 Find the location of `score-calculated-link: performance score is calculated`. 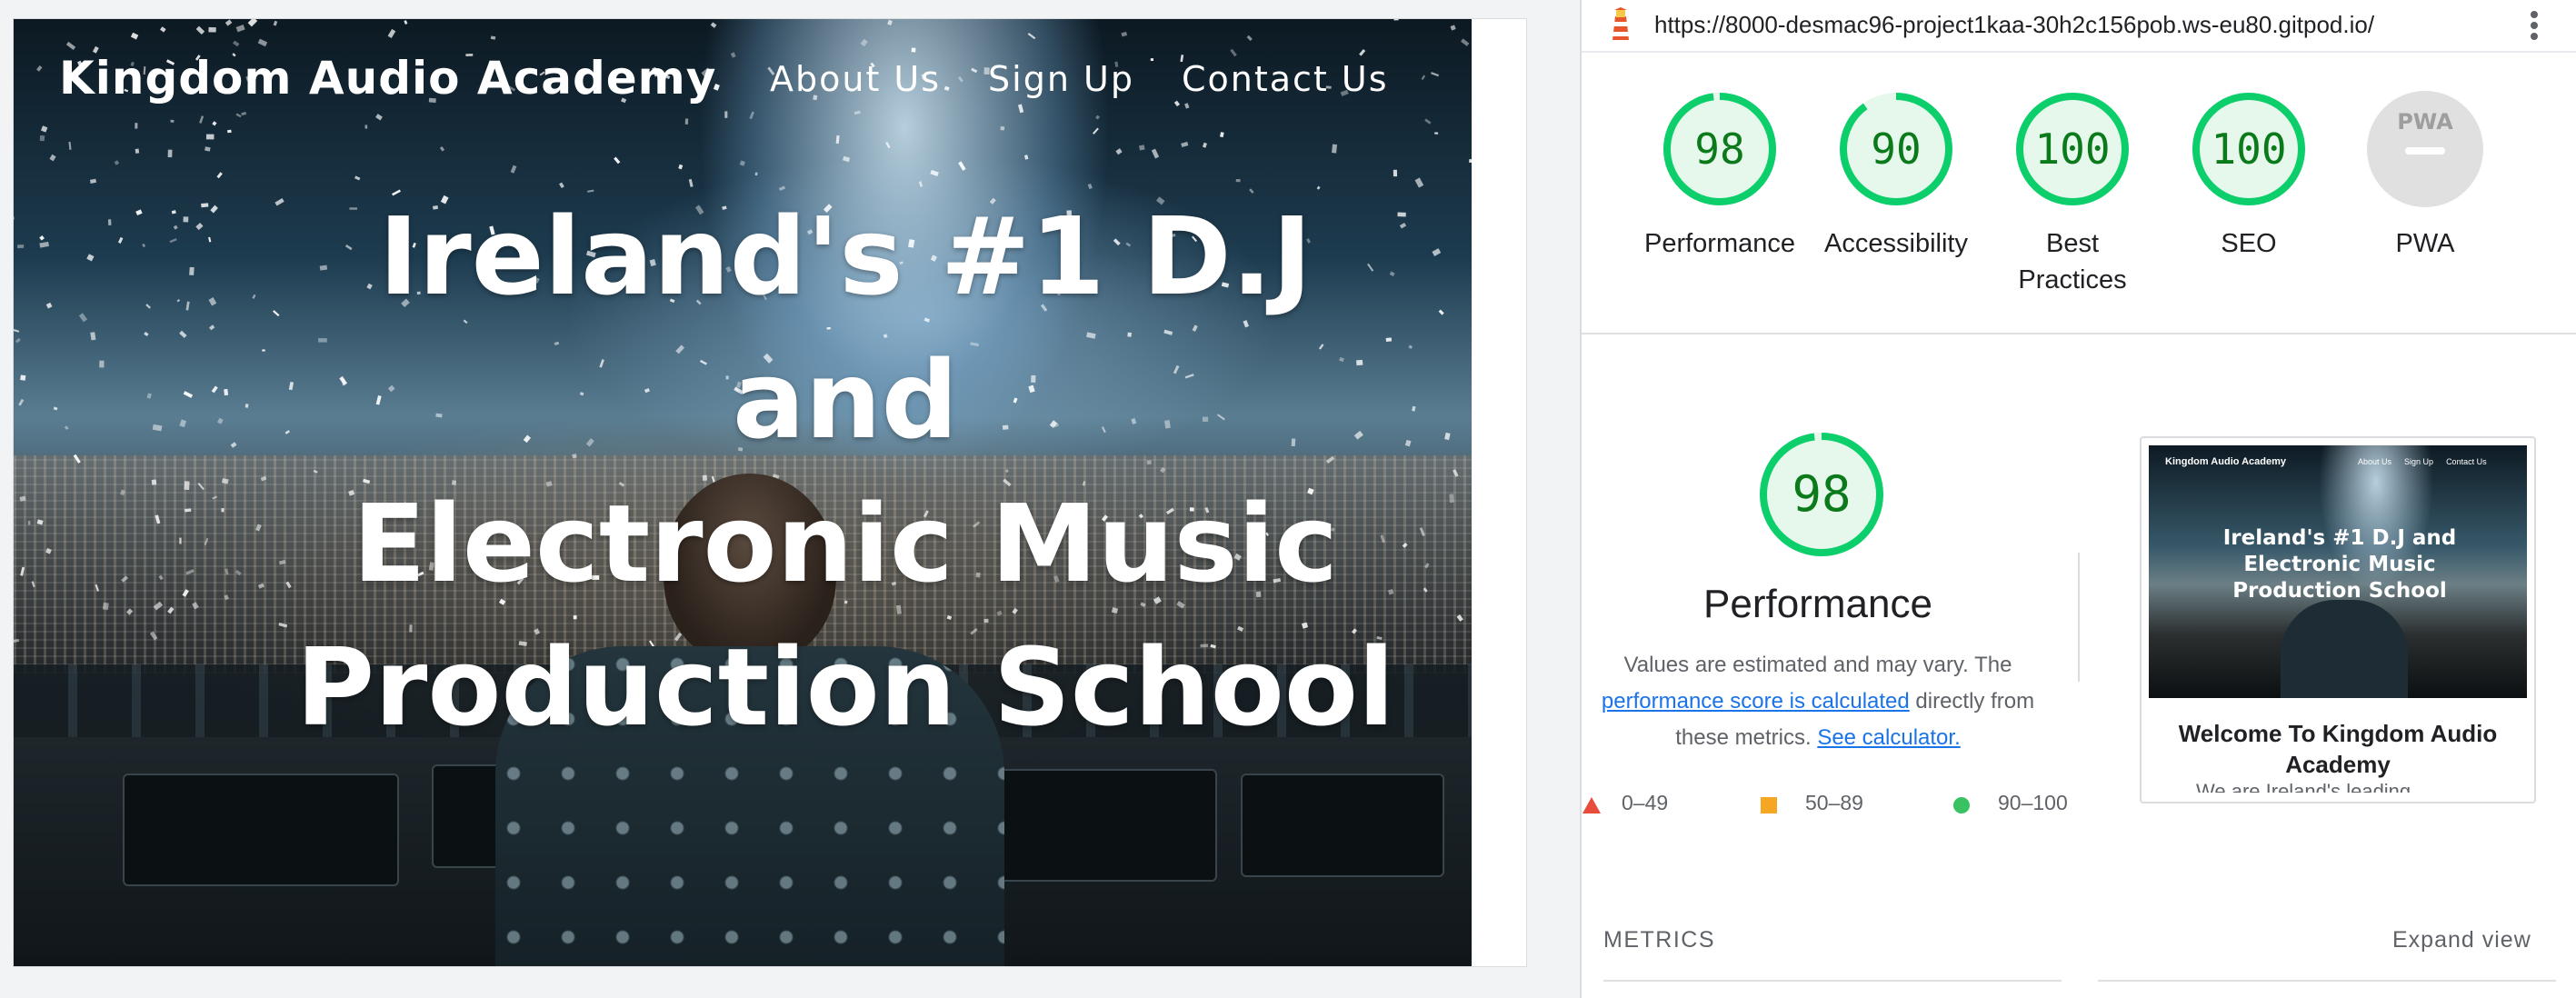

score-calculated-link: performance score is calculated is located at coordinates (1756, 702).